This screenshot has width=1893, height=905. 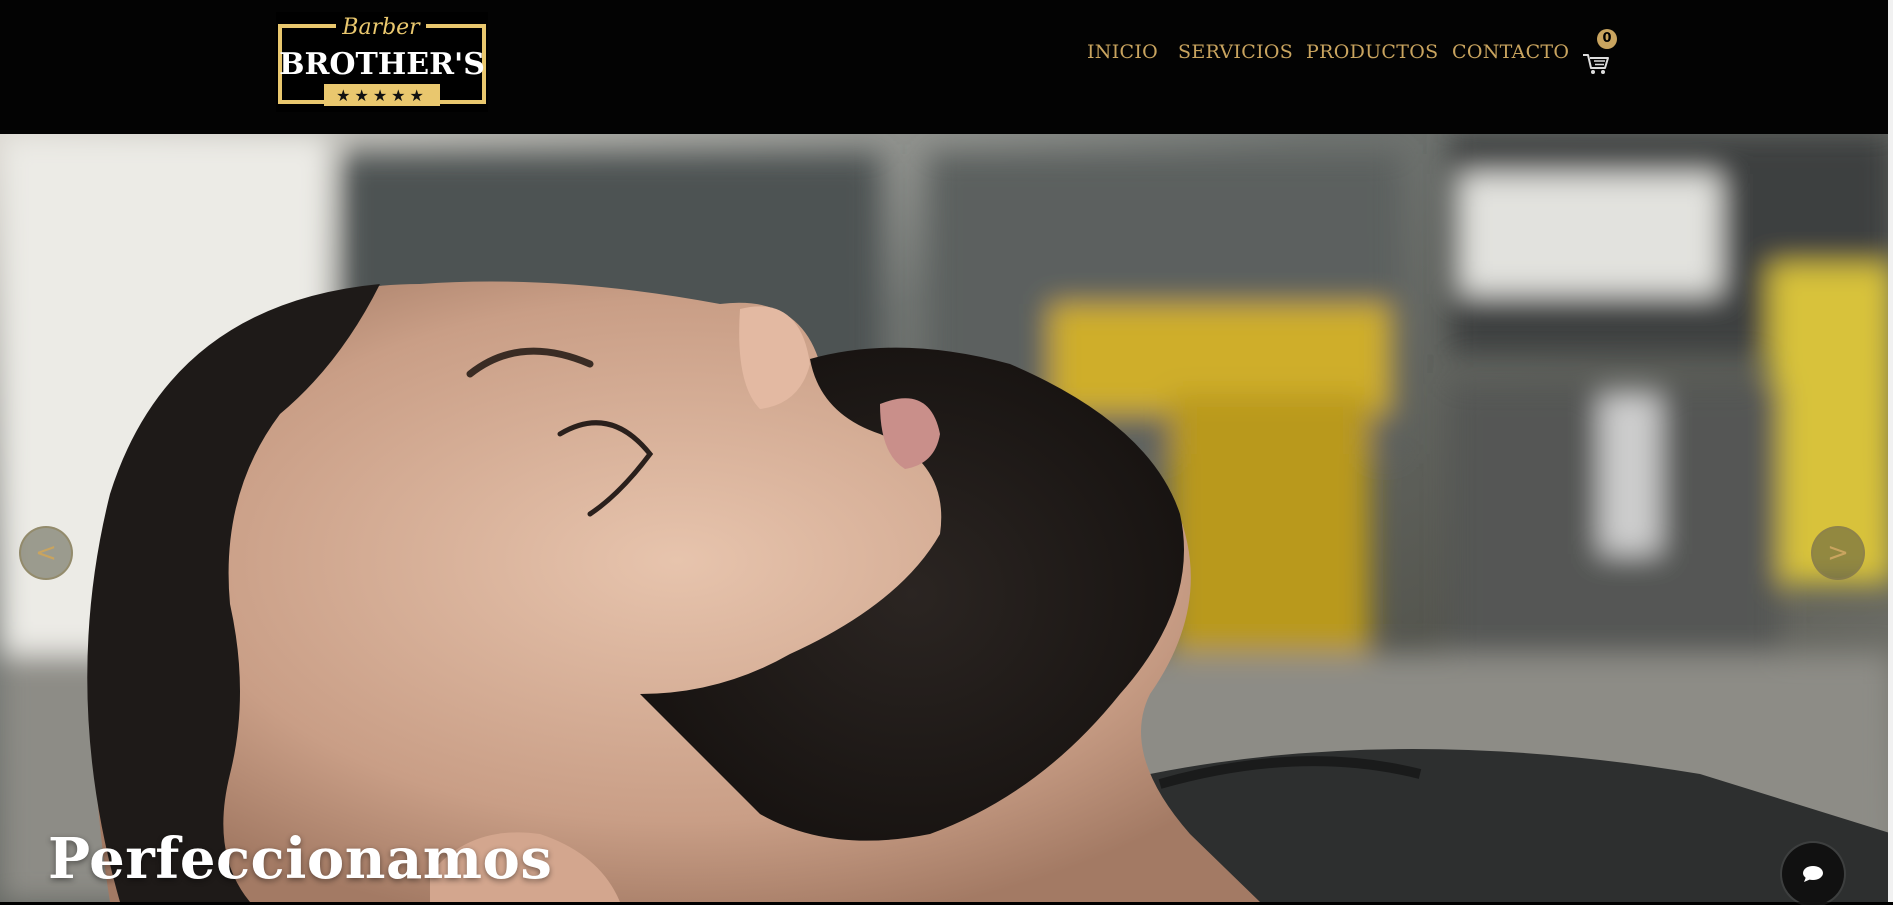 I want to click on nav-inicio: INICIO, so click(x=1122, y=52).